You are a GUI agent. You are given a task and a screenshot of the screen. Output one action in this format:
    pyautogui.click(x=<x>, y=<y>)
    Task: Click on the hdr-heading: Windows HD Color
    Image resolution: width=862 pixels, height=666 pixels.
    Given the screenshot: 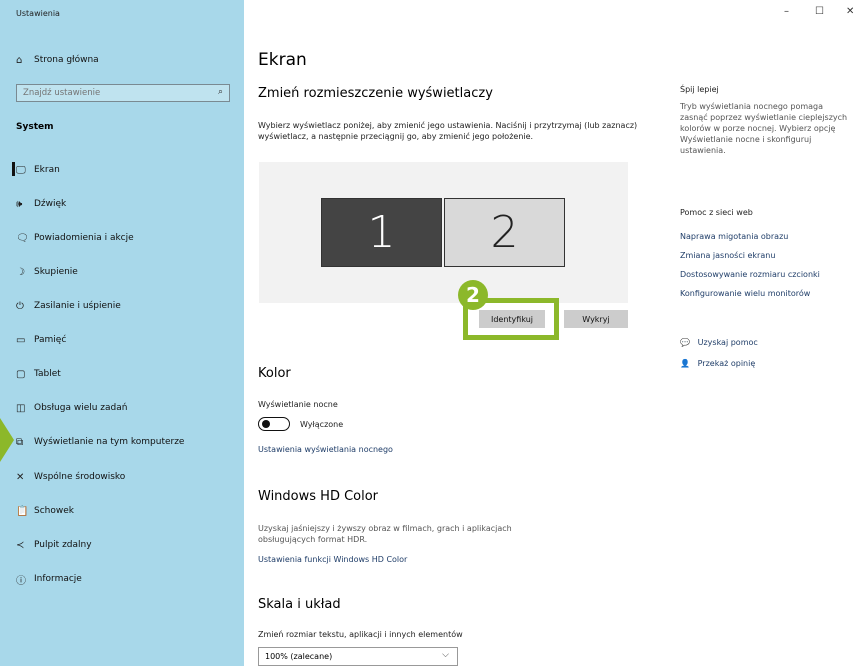 What is the action you would take?
    pyautogui.click(x=318, y=496)
    